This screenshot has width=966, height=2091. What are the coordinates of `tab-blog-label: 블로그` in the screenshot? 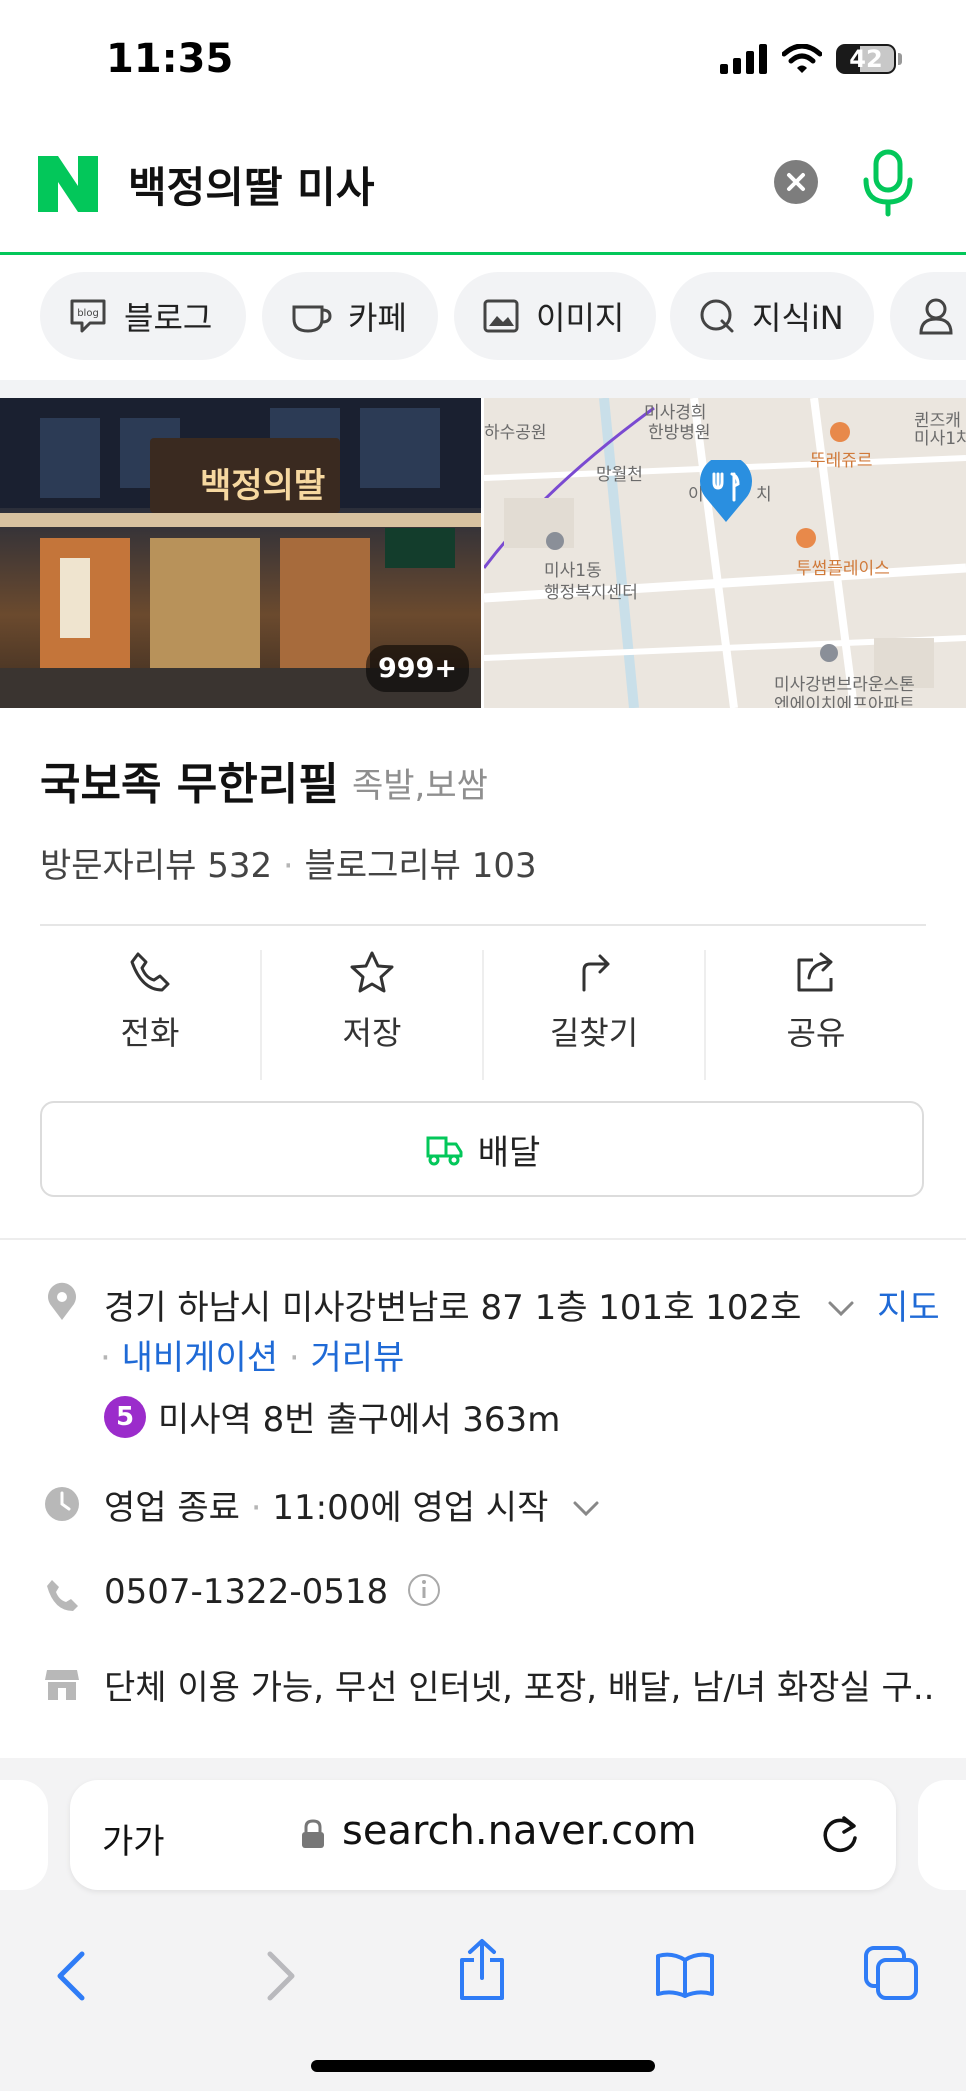 It's located at (168, 318).